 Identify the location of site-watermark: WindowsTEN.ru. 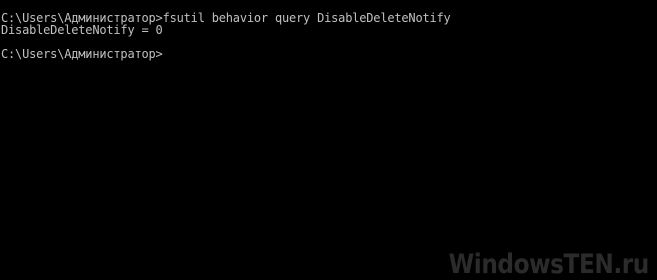
(549, 264).